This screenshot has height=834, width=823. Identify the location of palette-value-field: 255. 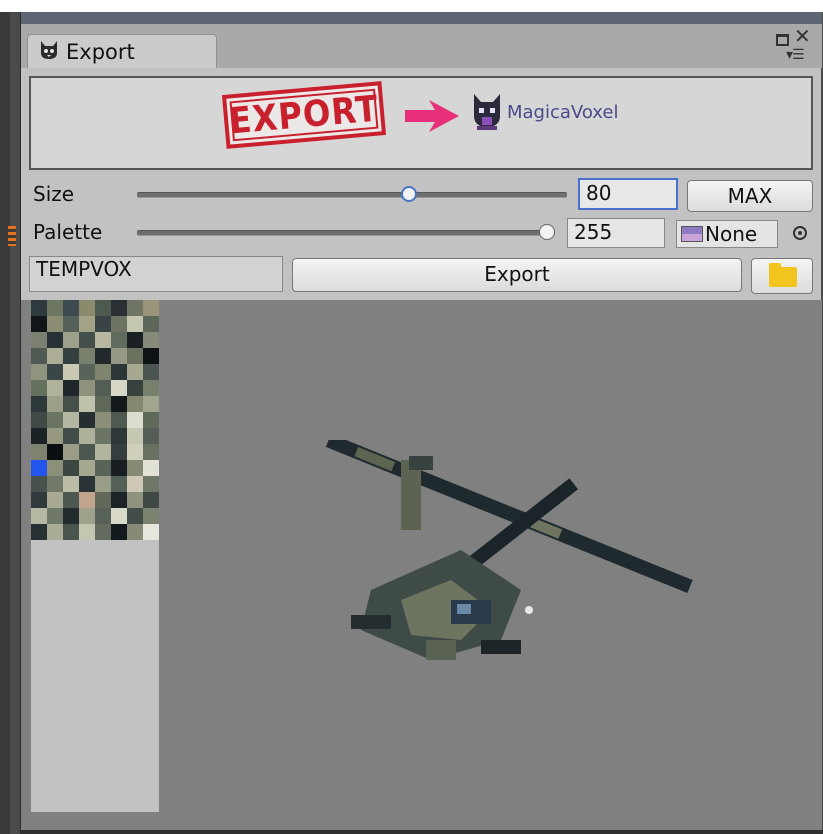
(616, 233).